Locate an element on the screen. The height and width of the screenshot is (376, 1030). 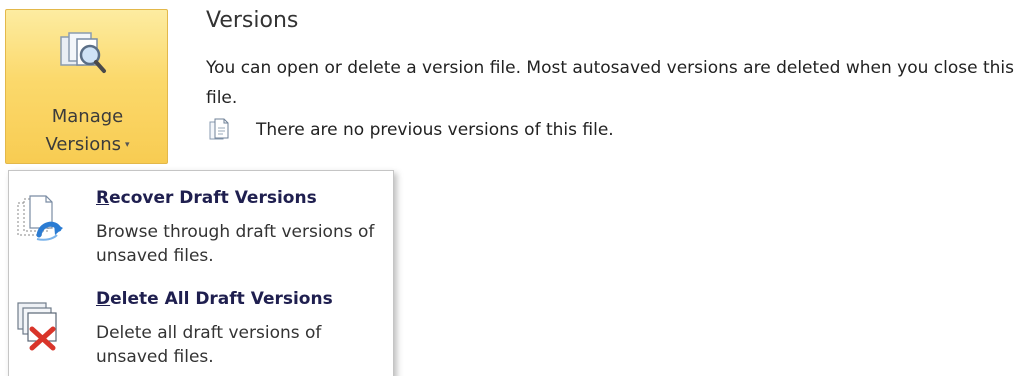
delete-all-draft-versions-title: Delete All Draft Versions is located at coordinates (214, 299).